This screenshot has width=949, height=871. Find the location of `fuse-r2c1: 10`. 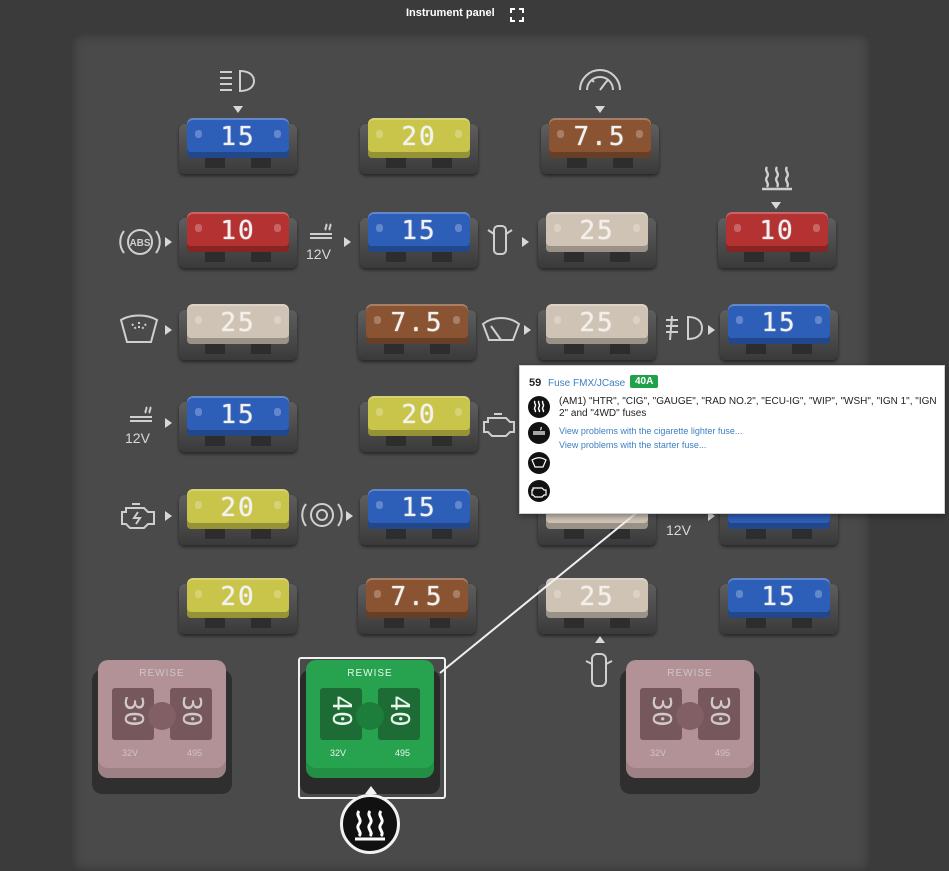

fuse-r2c1: 10 is located at coordinates (238, 241).